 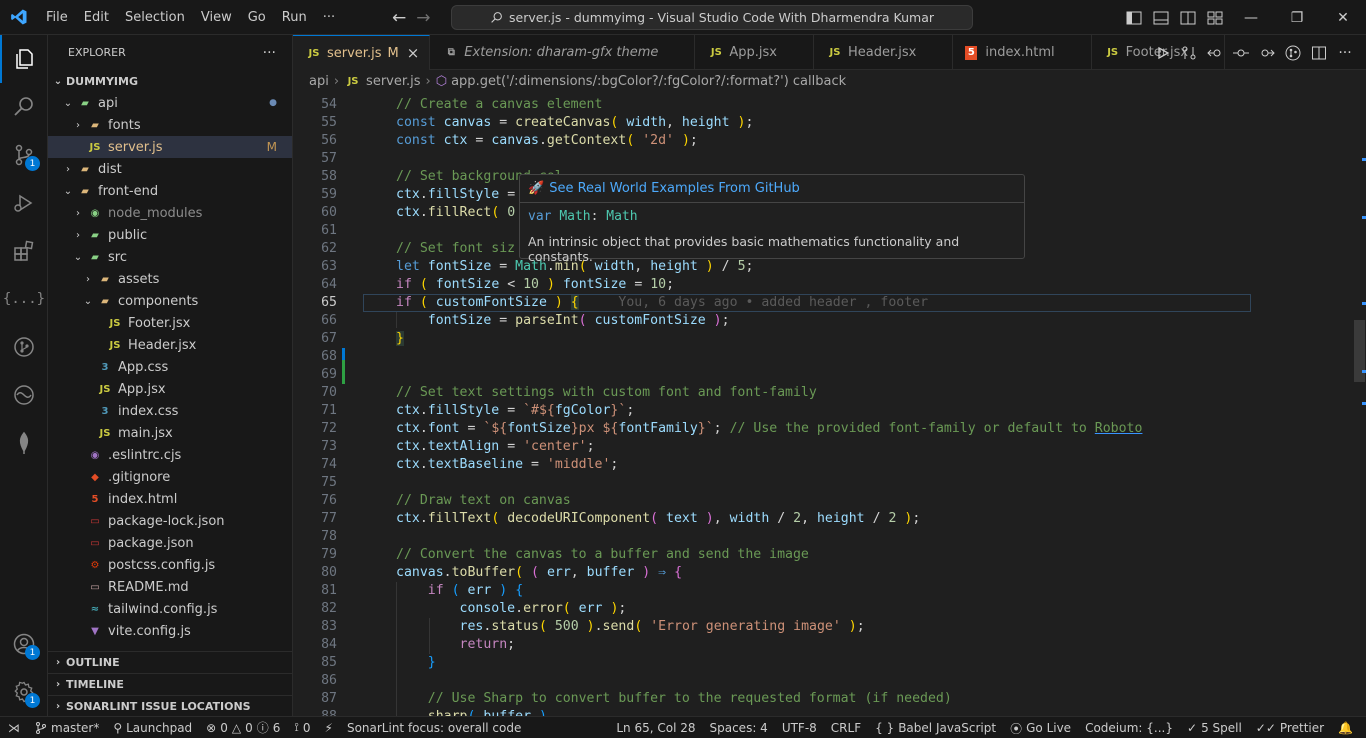 I want to click on html-file-icon: 5, so click(x=971, y=52).